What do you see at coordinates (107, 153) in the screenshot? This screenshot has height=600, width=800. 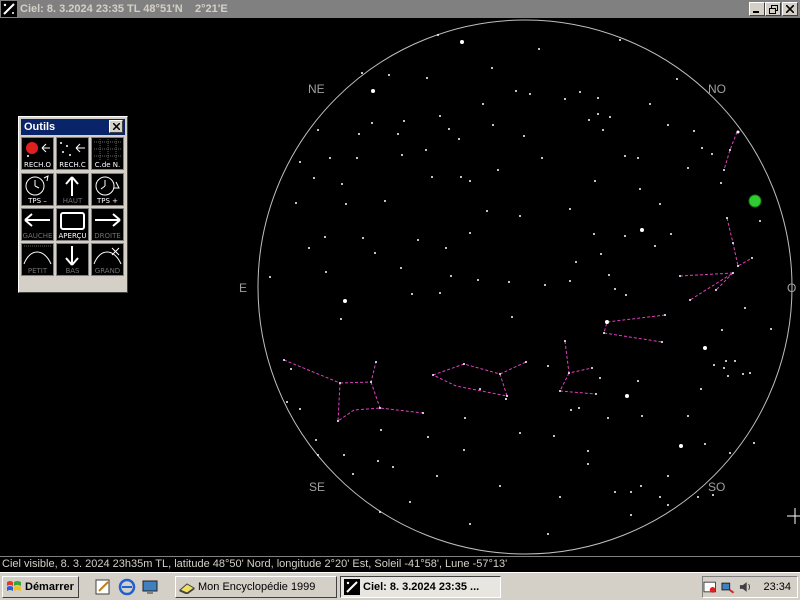 I see `tool-star-map: C.de N.` at bounding box center [107, 153].